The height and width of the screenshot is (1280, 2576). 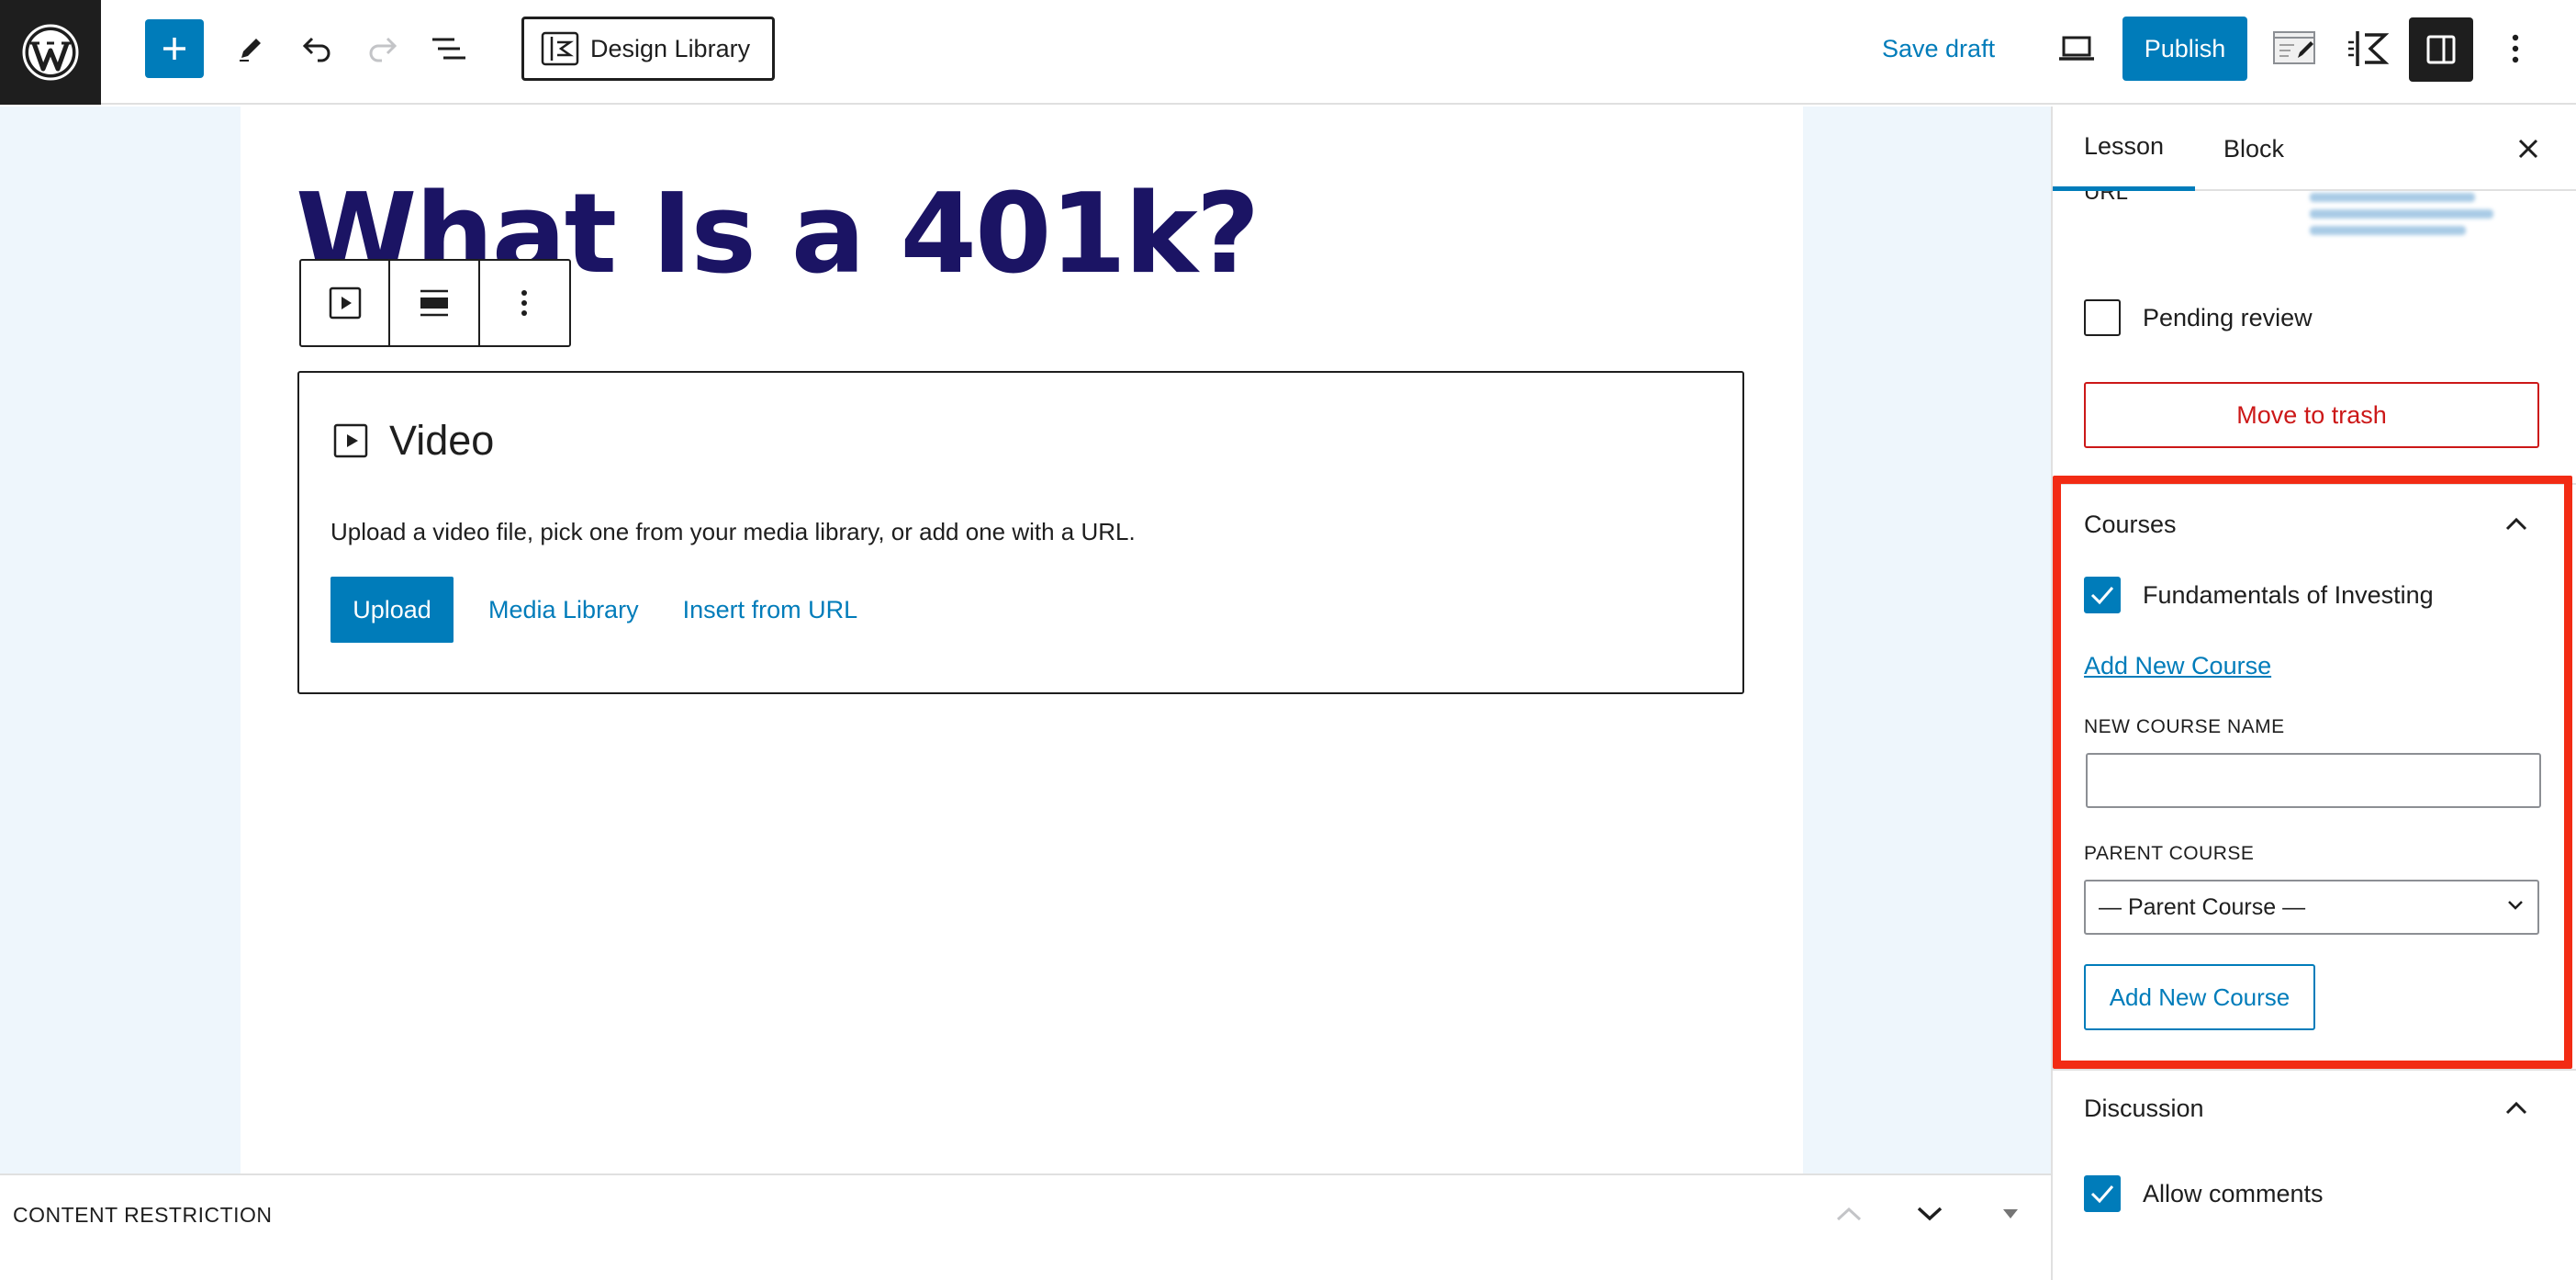 What do you see at coordinates (1025, 1226) in the screenshot?
I see `content-restriction-panel-bar: CONTENT RESTRICTION` at bounding box center [1025, 1226].